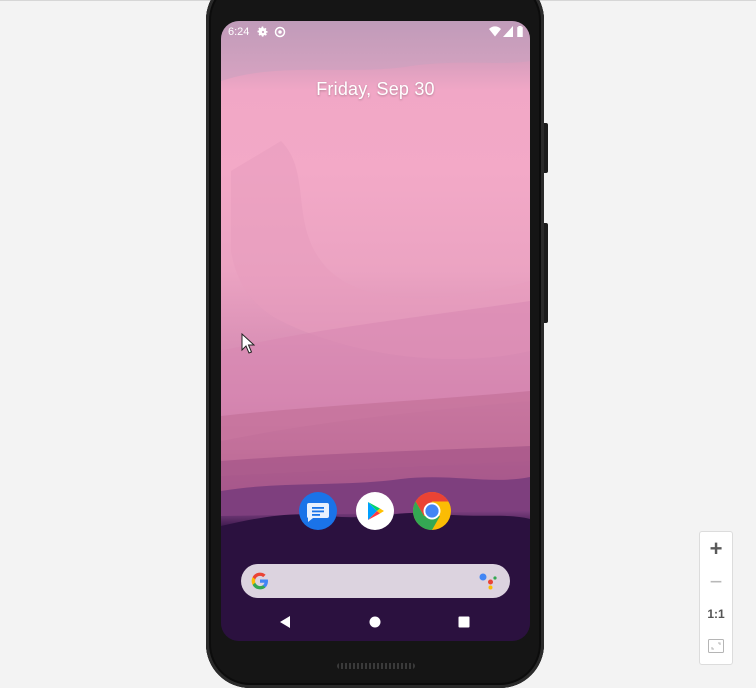 This screenshot has height=688, width=756. What do you see at coordinates (376, 666) in the screenshot?
I see `bottom-speaker` at bounding box center [376, 666].